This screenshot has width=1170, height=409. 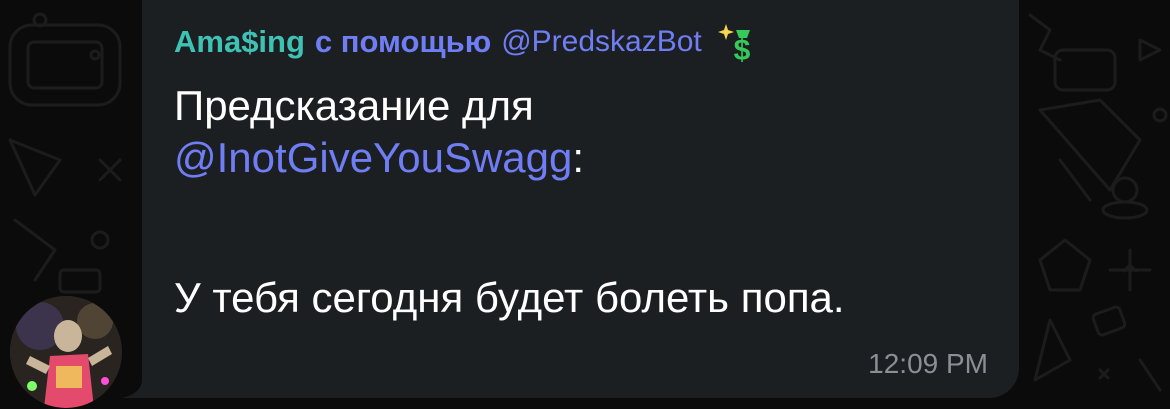 I want to click on money-dollar-sparkle-icon: $, so click(x=737, y=43).